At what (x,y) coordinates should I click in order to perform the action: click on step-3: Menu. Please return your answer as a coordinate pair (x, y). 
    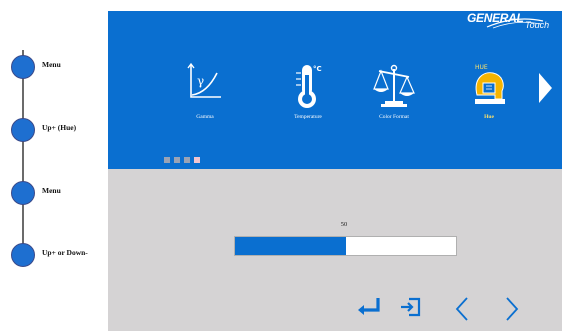
    Looking at the image, I should click on (54, 196).